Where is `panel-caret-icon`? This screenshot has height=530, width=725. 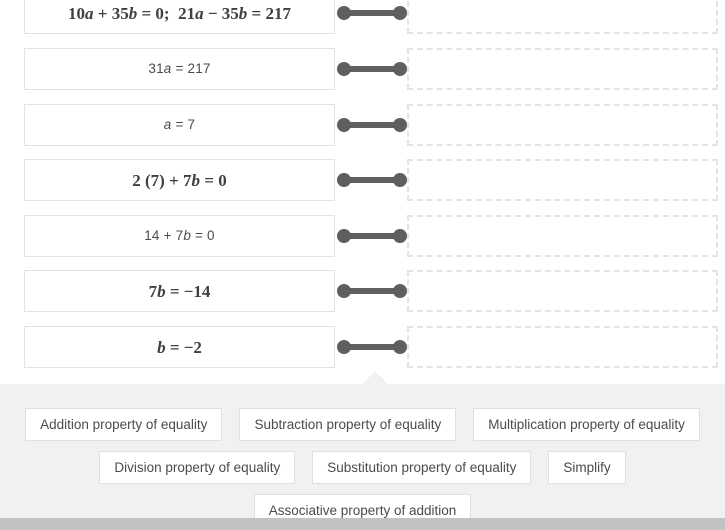 panel-caret-icon is located at coordinates (375, 378).